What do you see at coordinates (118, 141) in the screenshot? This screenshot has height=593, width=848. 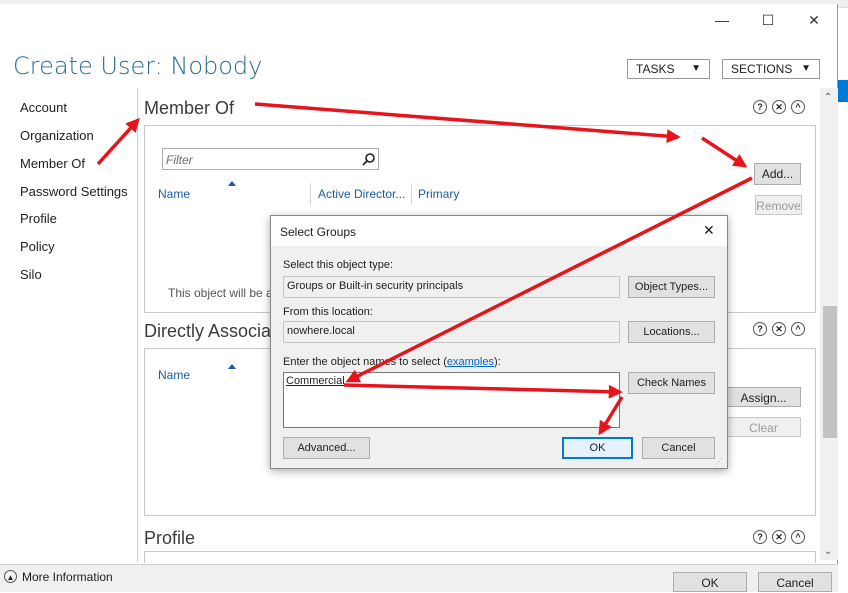 I see `arrow-to-member-of-title` at bounding box center [118, 141].